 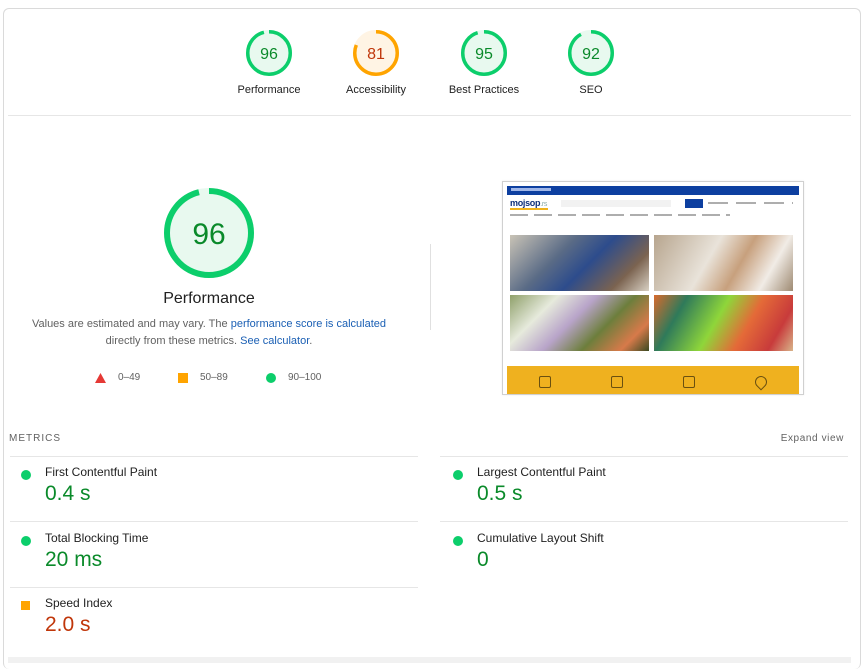 What do you see at coordinates (305, 377) in the screenshot?
I see `legend-range: 90–100` at bounding box center [305, 377].